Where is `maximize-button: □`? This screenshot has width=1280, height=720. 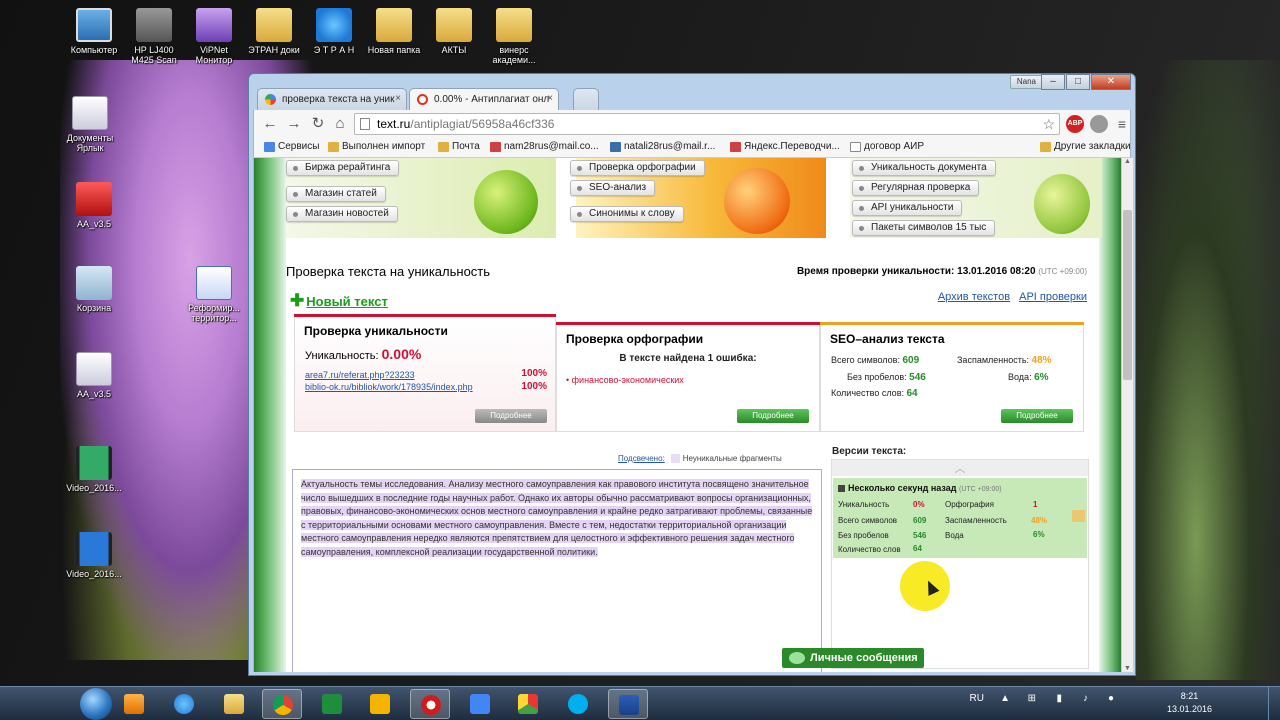 maximize-button: □ is located at coordinates (1078, 82).